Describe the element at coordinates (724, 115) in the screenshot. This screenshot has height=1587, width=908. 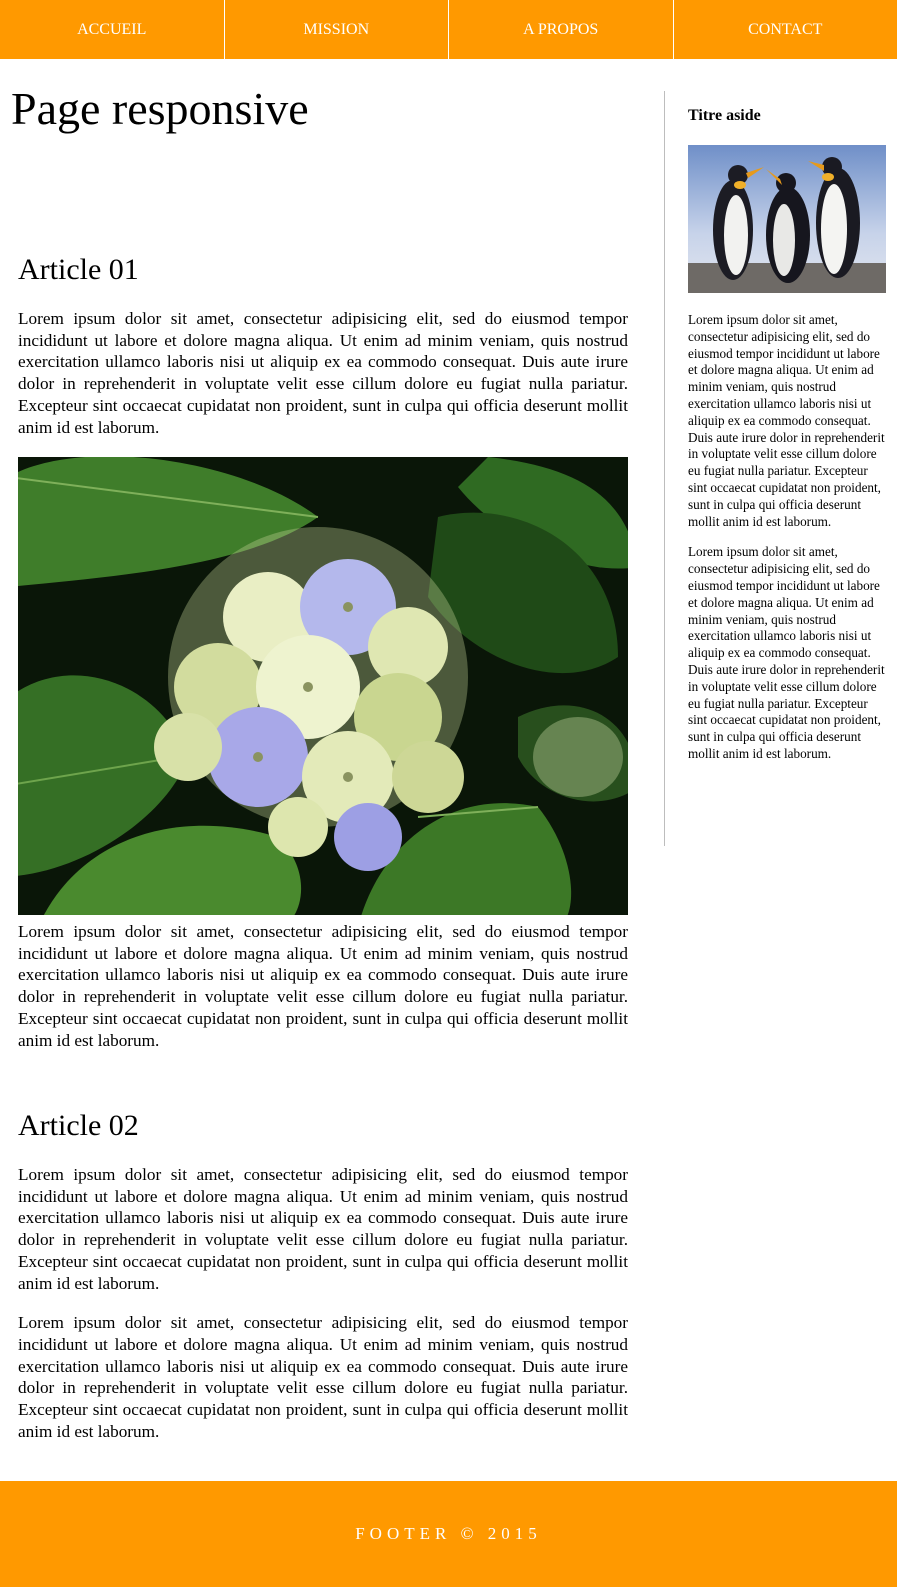
I see `aside-title: Titre aside` at that location.